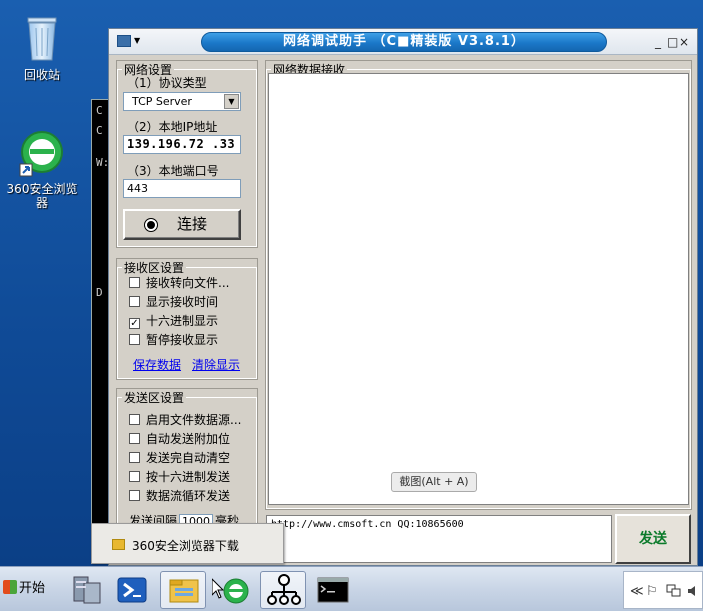 Image resolution: width=703 pixels, height=611 pixels. I want to click on option-label: 自动发送附加位, so click(188, 439).